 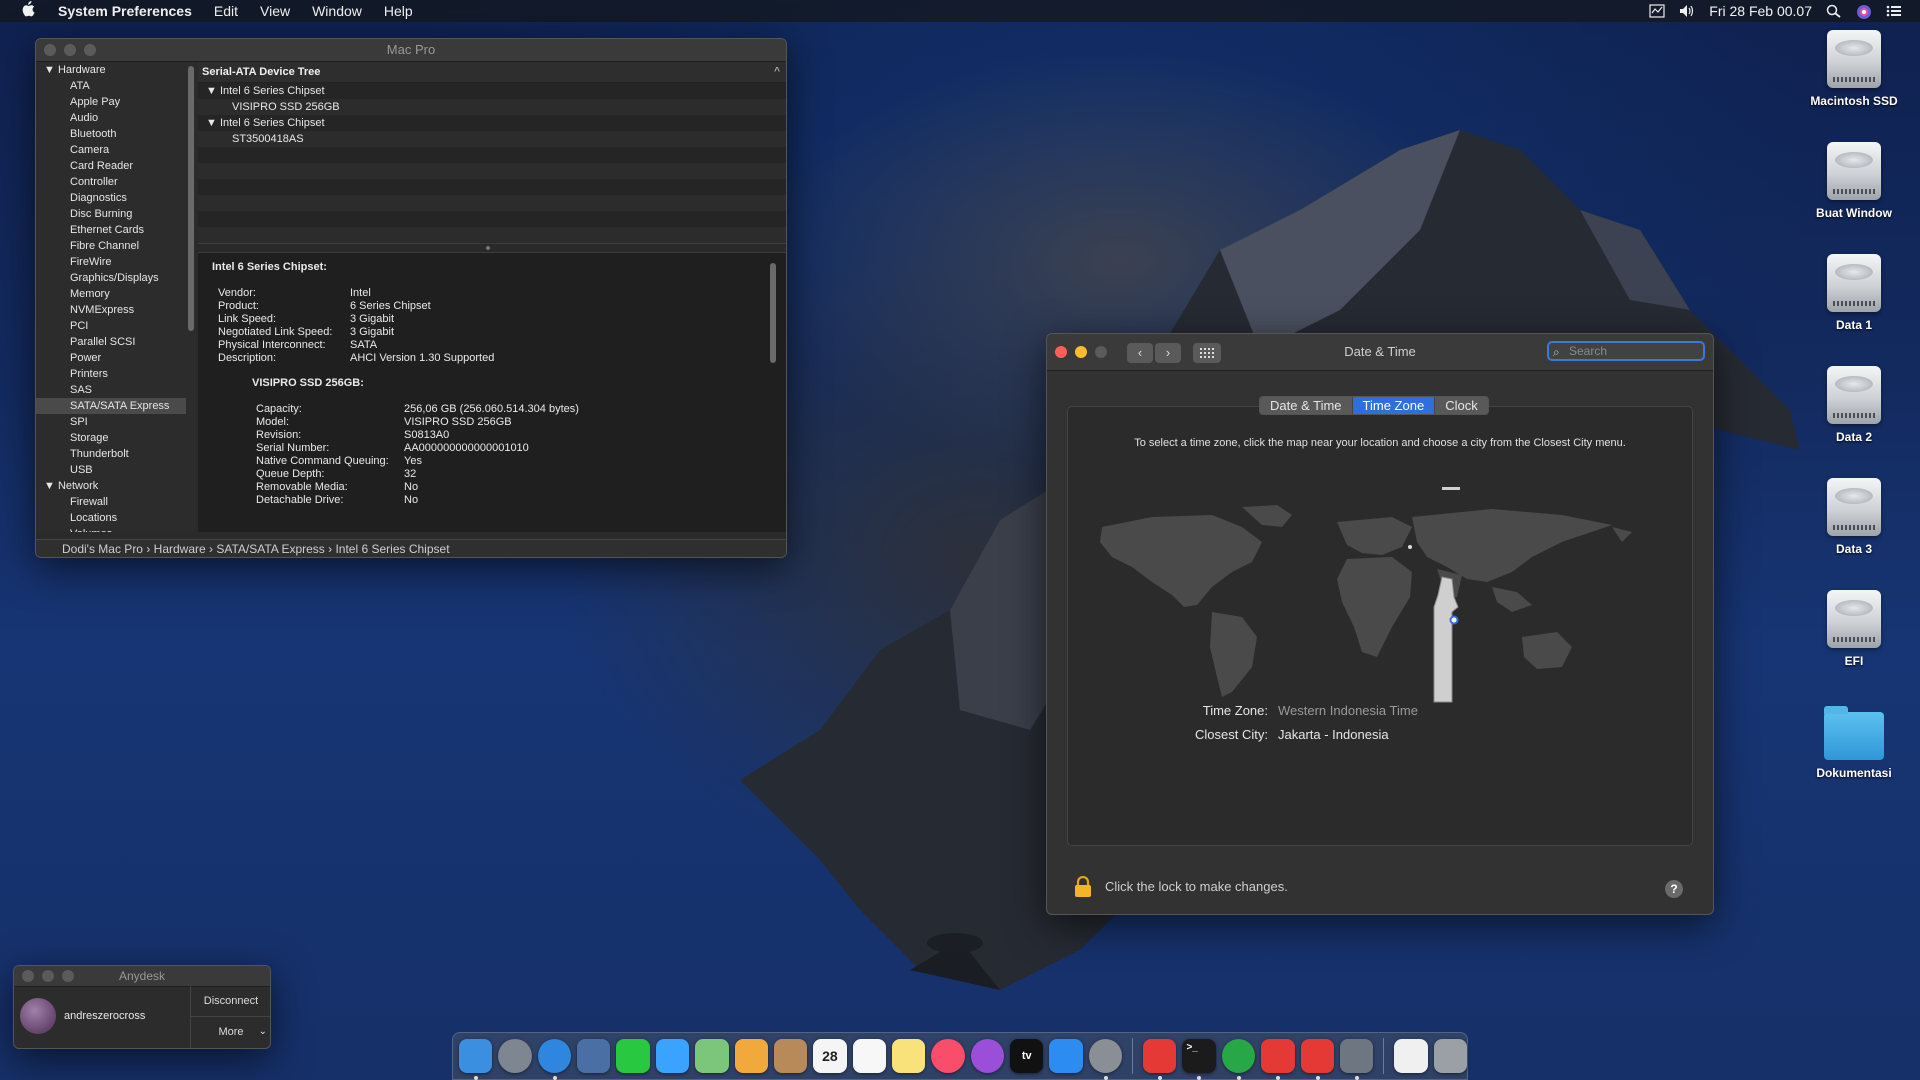 What do you see at coordinates (948, 1056) in the screenshot?
I see `music-icon` at bounding box center [948, 1056].